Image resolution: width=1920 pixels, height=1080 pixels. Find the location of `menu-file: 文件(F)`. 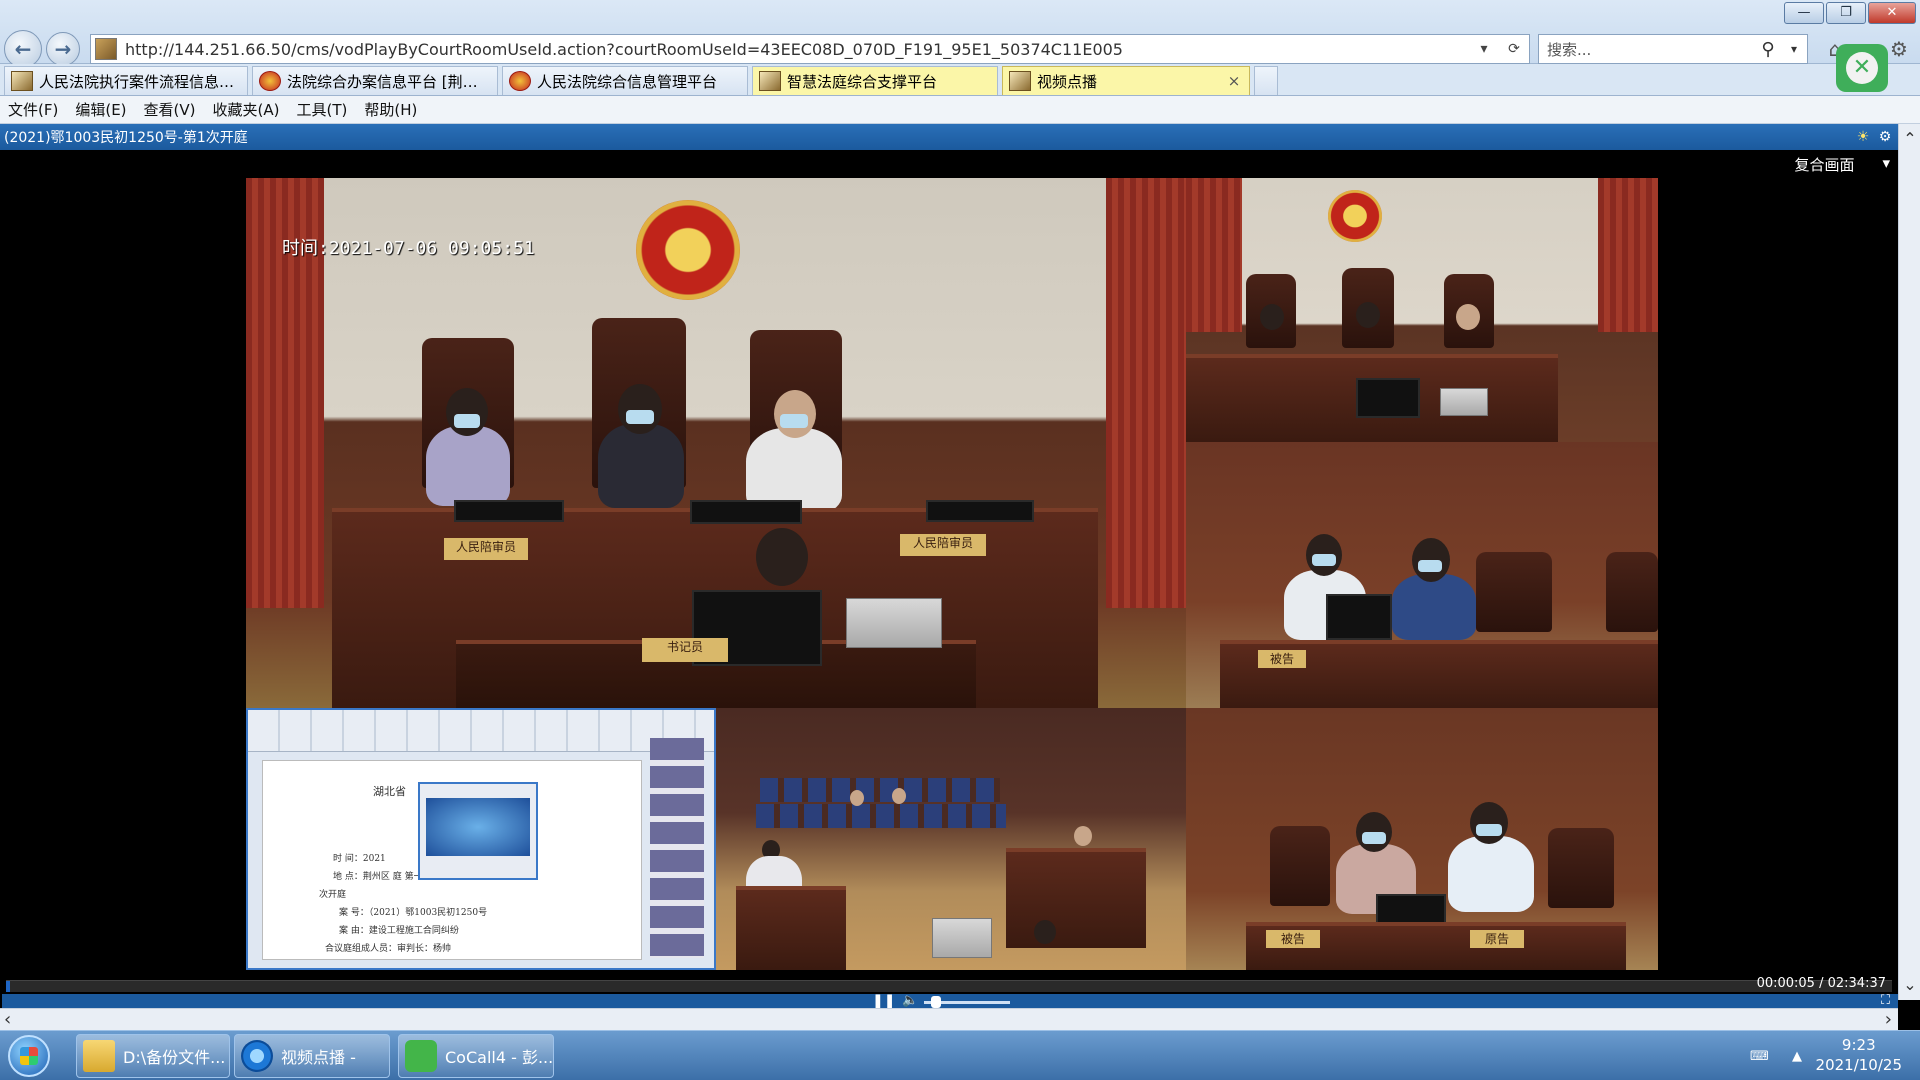

menu-file: 文件(F) is located at coordinates (33, 109).